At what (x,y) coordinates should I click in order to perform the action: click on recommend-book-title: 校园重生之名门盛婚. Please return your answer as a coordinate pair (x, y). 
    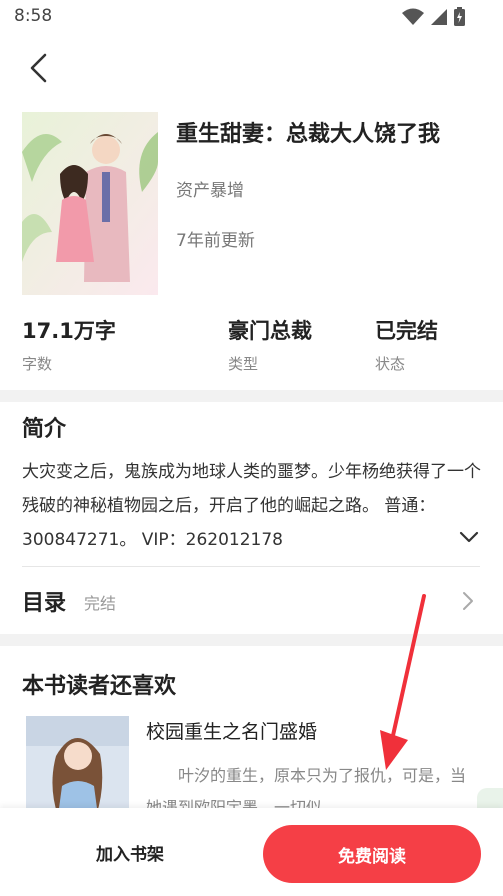
    Looking at the image, I should click on (232, 732).